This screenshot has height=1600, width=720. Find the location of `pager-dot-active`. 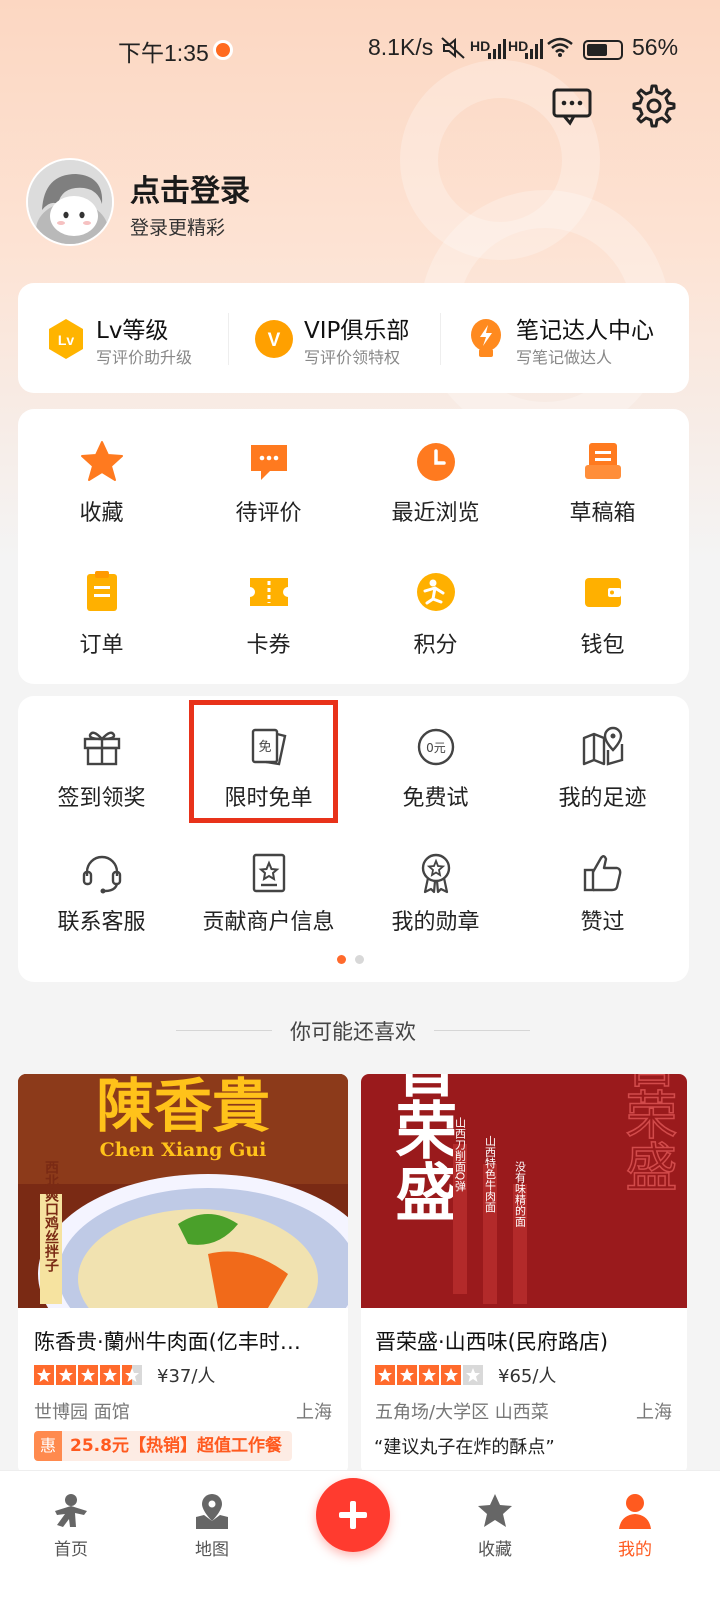

pager-dot-active is located at coordinates (341, 959).